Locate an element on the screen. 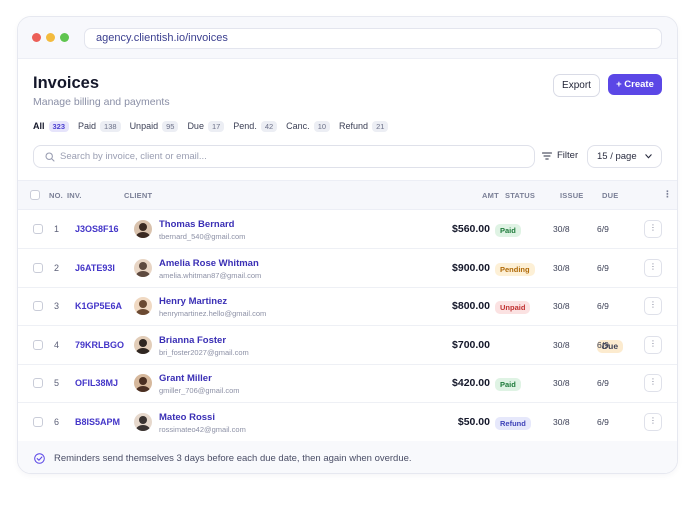 This screenshot has height=512, width=692. client-name-link: Grant Miller is located at coordinates (185, 378).